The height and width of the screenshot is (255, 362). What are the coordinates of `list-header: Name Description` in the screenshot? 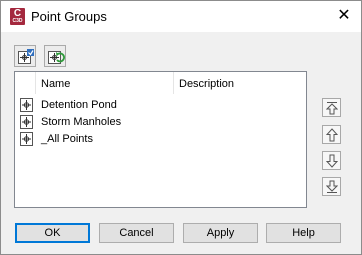 It's located at (160, 83).